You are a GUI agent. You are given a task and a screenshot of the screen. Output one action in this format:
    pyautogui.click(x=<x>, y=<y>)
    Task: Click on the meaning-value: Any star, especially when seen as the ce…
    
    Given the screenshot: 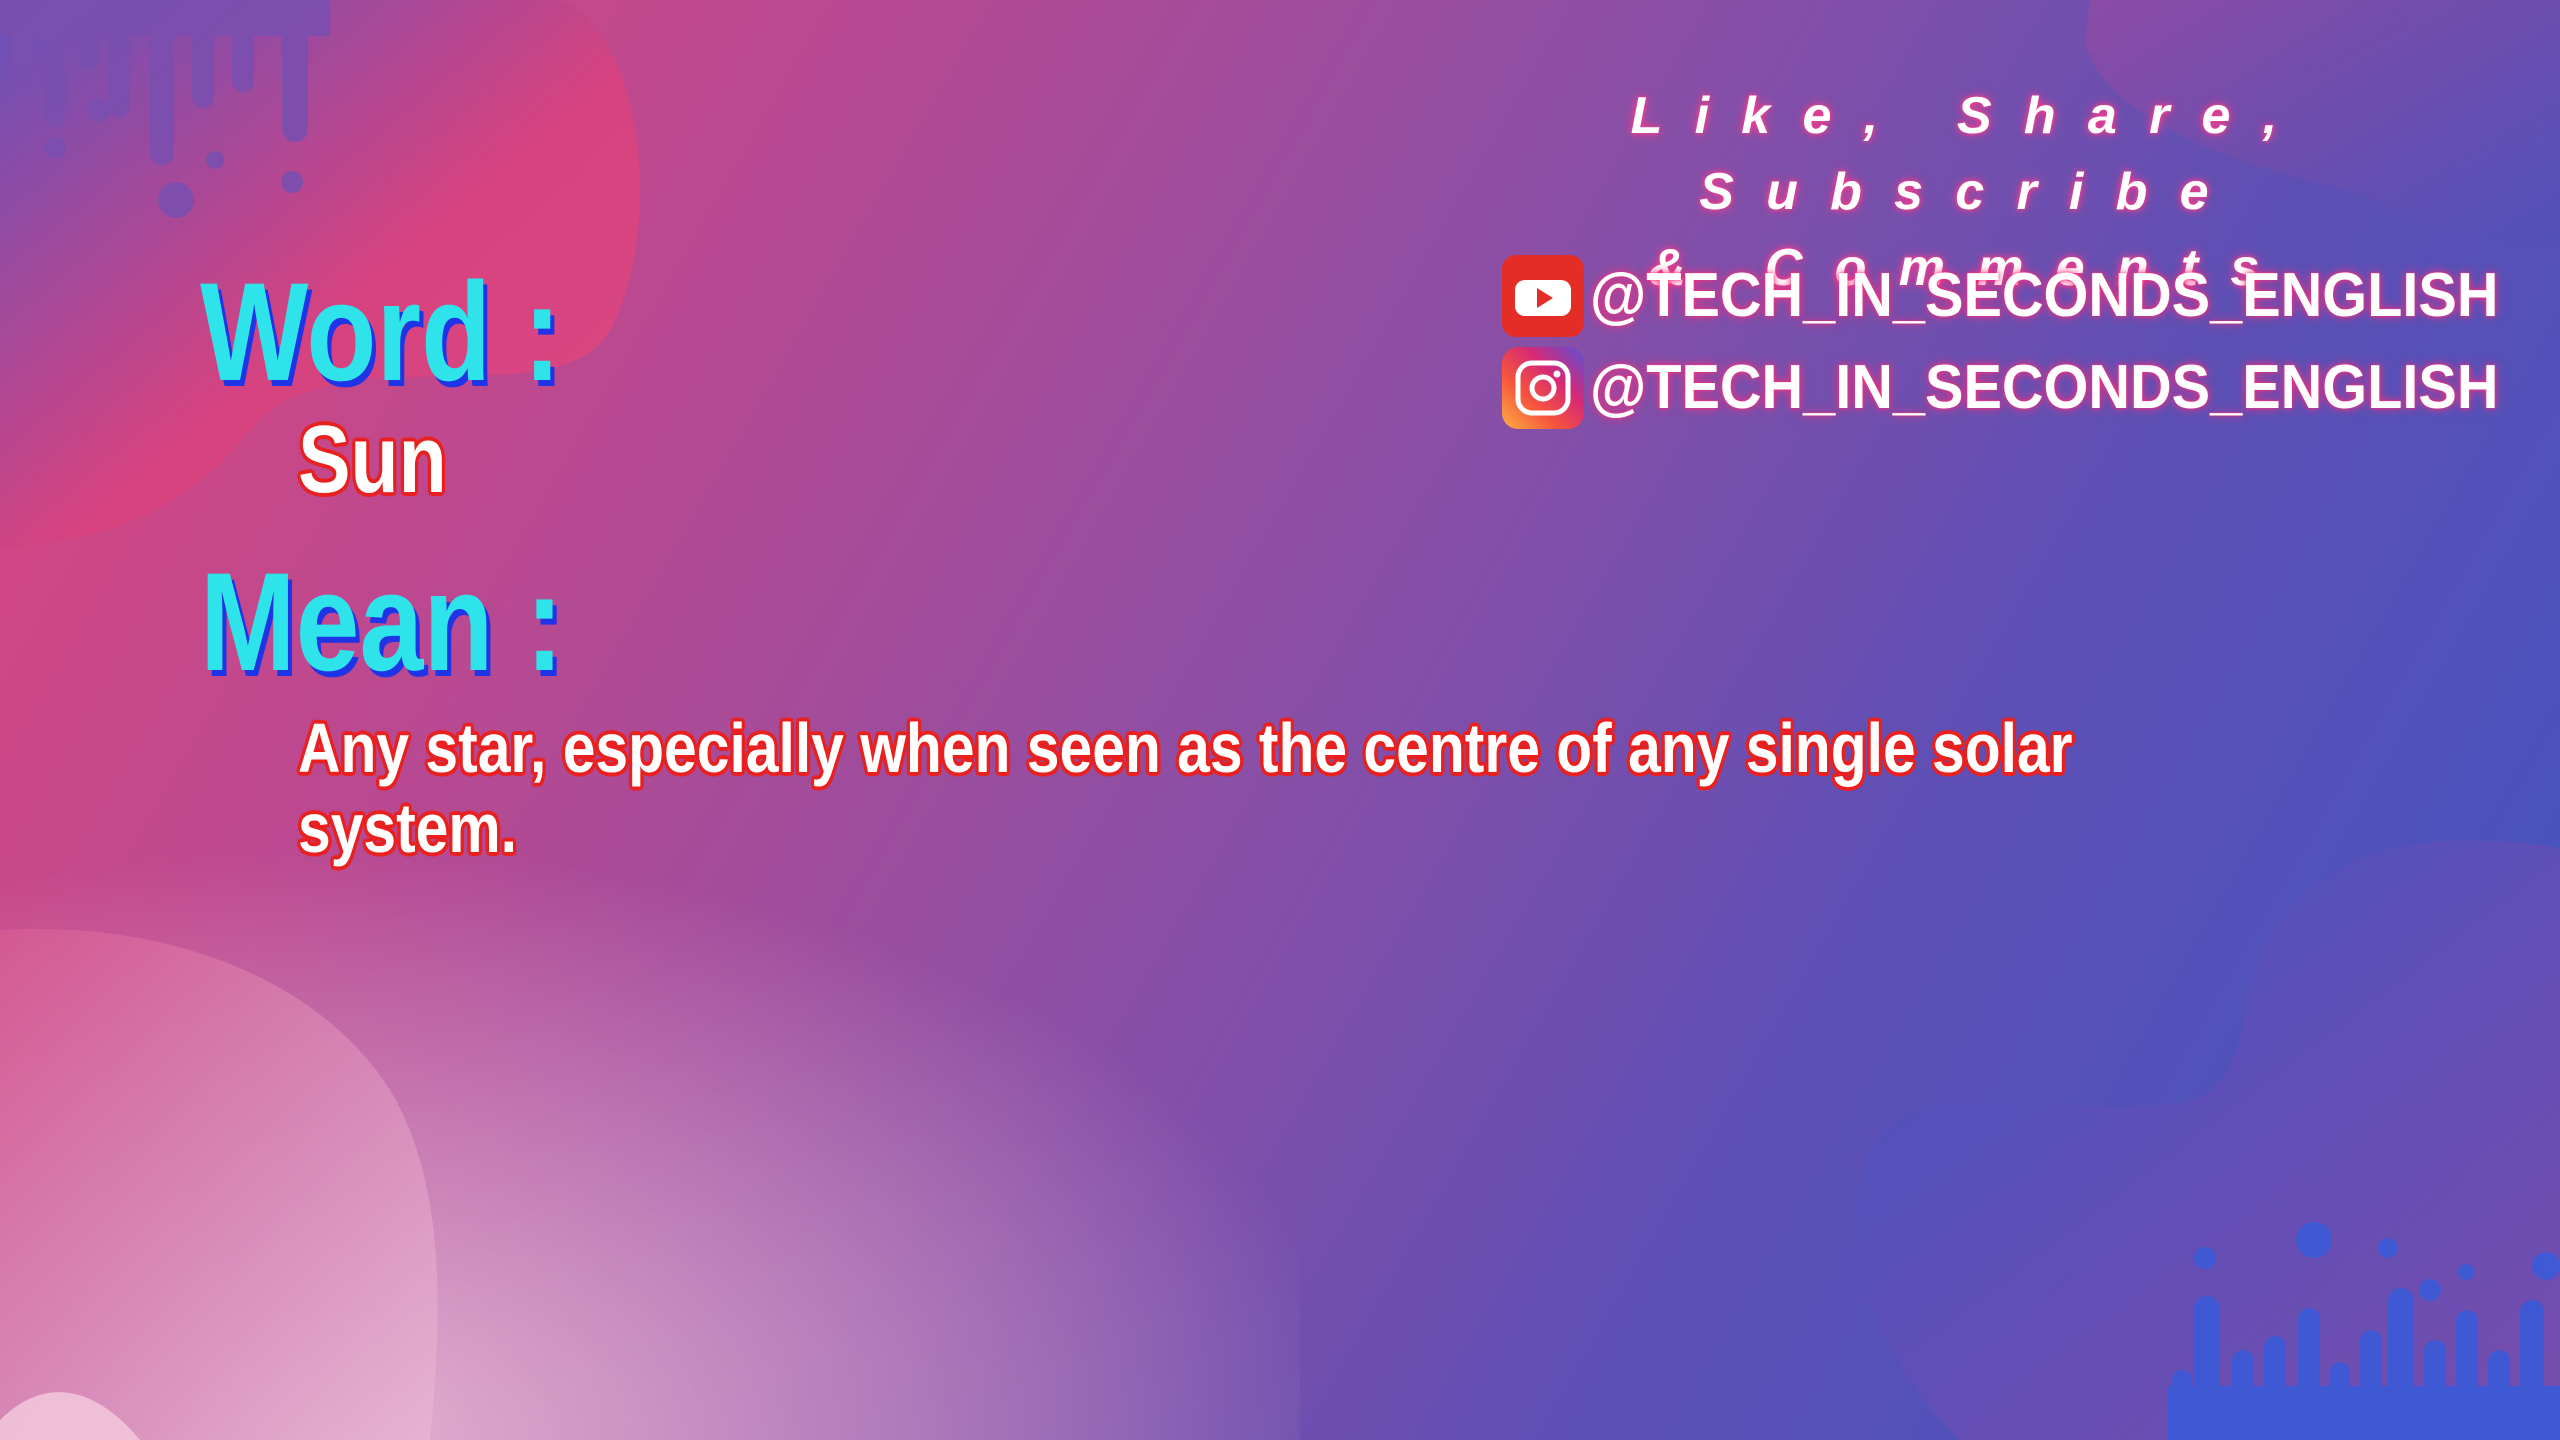 What is the action you would take?
    pyautogui.click(x=1185, y=788)
    